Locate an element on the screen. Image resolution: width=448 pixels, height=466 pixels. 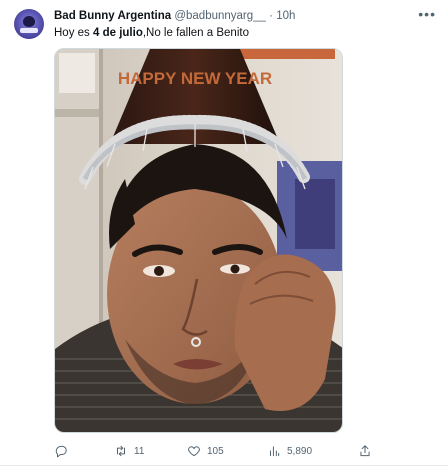
timestamp: 10h is located at coordinates (285, 16).